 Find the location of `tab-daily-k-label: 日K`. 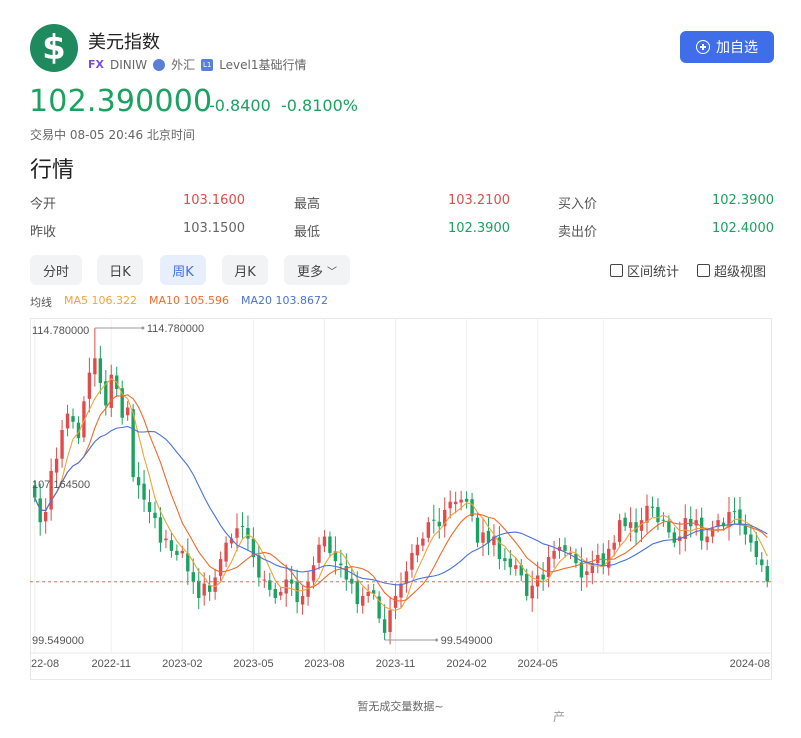

tab-daily-k-label: 日K is located at coordinates (120, 272).